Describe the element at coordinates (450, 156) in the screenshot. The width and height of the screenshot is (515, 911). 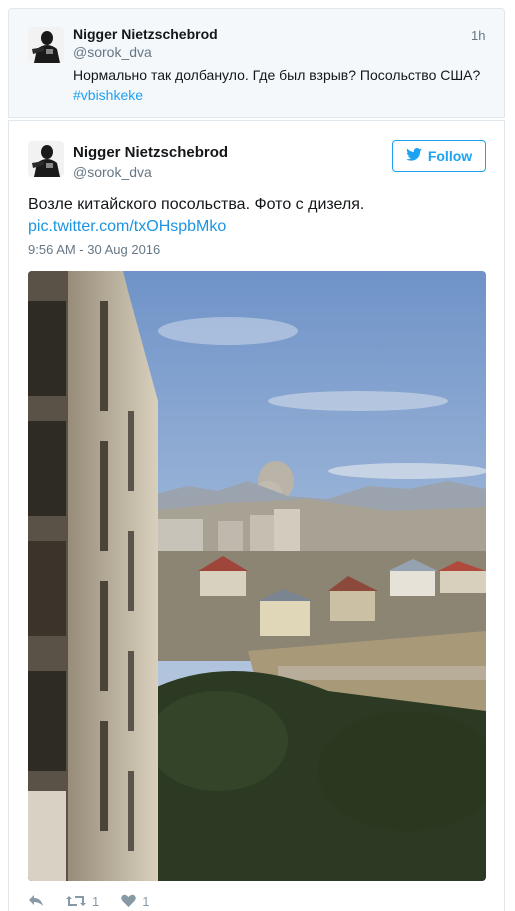
I see `follow-label: Follow` at that location.